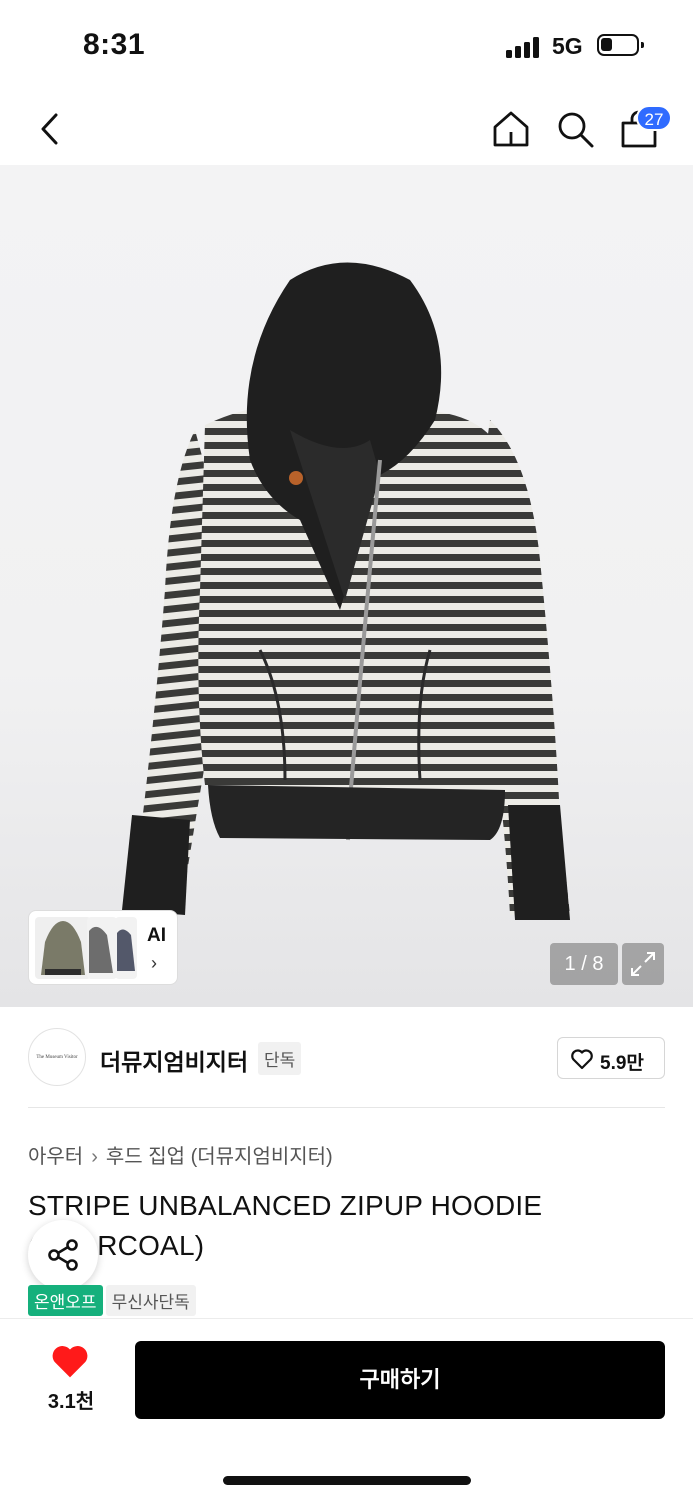 Image resolution: width=693 pixels, height=1500 pixels. What do you see at coordinates (50, 129) in the screenshot?
I see `back-arrow-icon` at bounding box center [50, 129].